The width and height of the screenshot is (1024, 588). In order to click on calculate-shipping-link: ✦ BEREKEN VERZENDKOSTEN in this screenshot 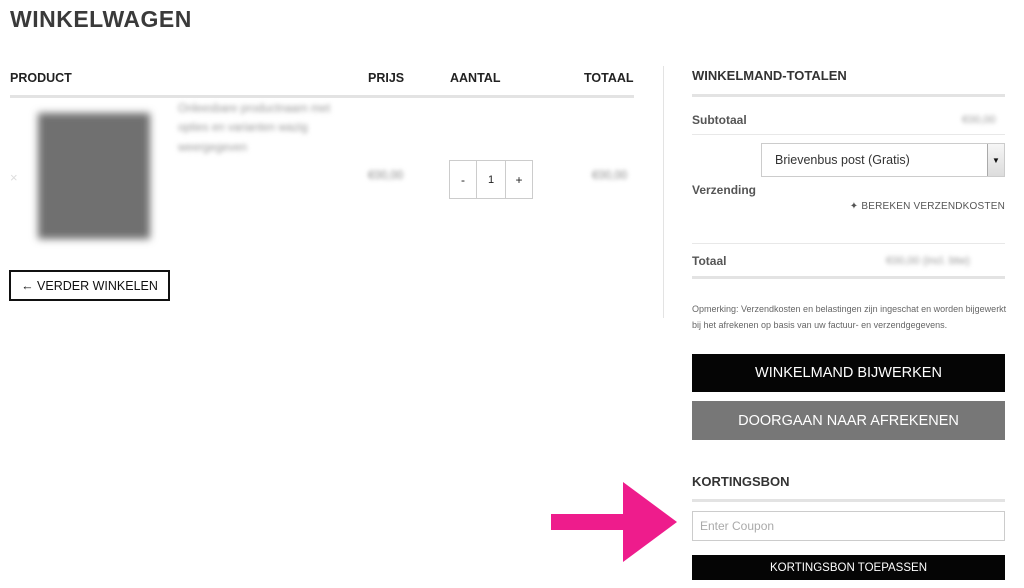, I will do `click(927, 206)`.